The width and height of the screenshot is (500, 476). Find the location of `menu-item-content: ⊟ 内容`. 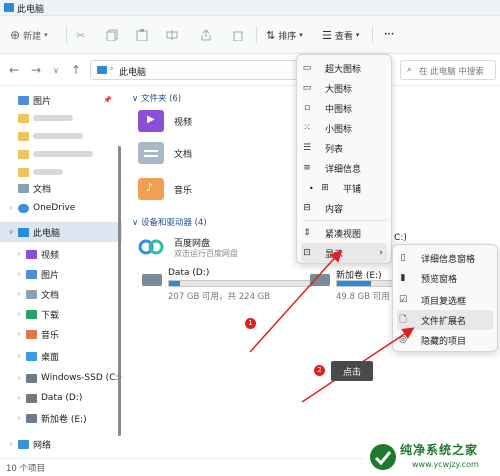

menu-item-content: ⊟ 内容 is located at coordinates (344, 208).